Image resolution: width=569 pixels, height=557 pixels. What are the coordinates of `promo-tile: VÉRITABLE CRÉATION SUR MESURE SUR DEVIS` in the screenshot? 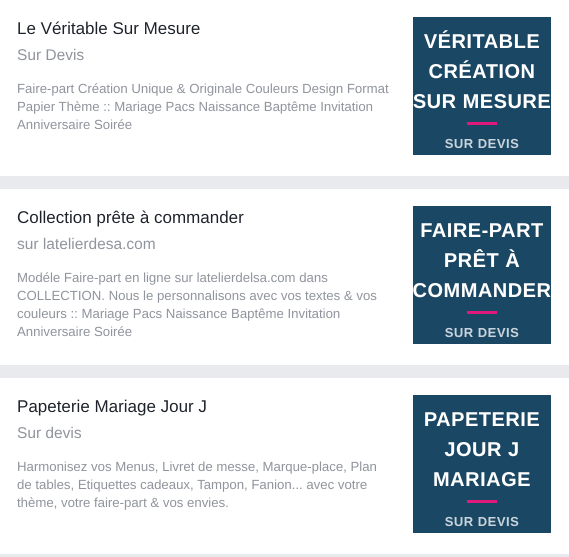 It's located at (482, 86).